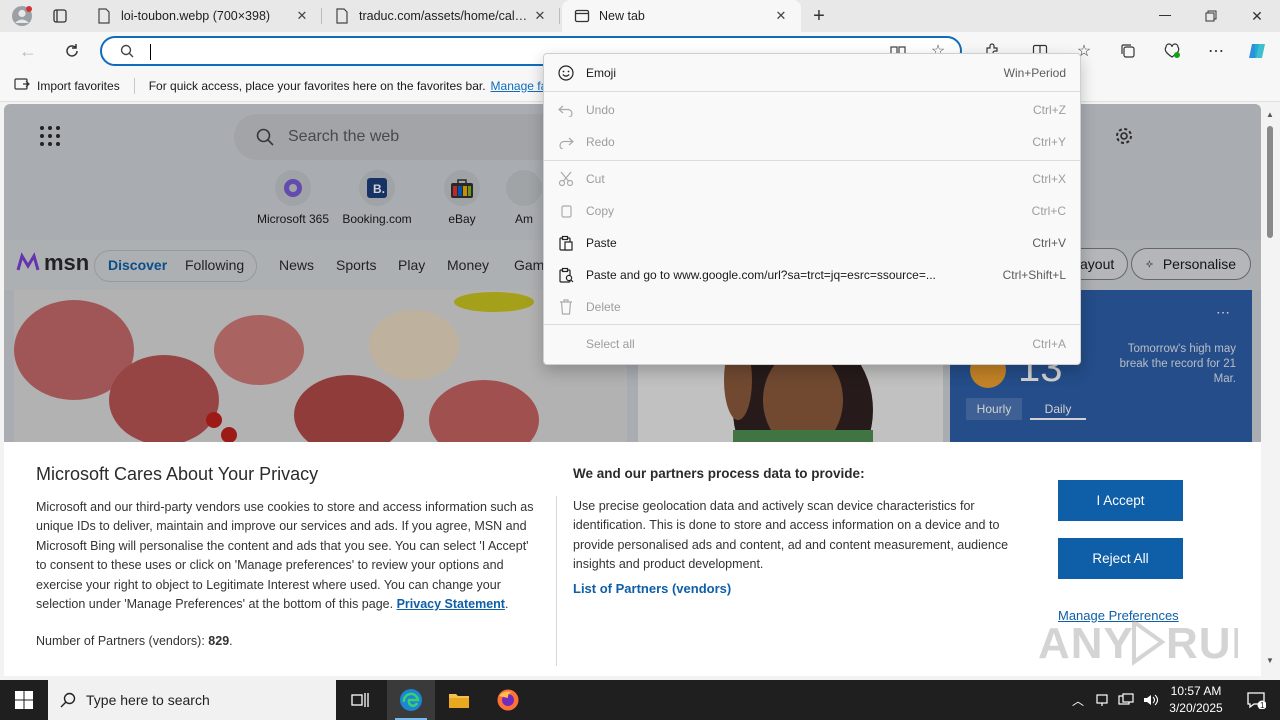 This screenshot has height=720, width=1280. Describe the element at coordinates (1034, 275) in the screenshot. I see `menu-item-shortcut: Ctrl+Shift+L` at that location.